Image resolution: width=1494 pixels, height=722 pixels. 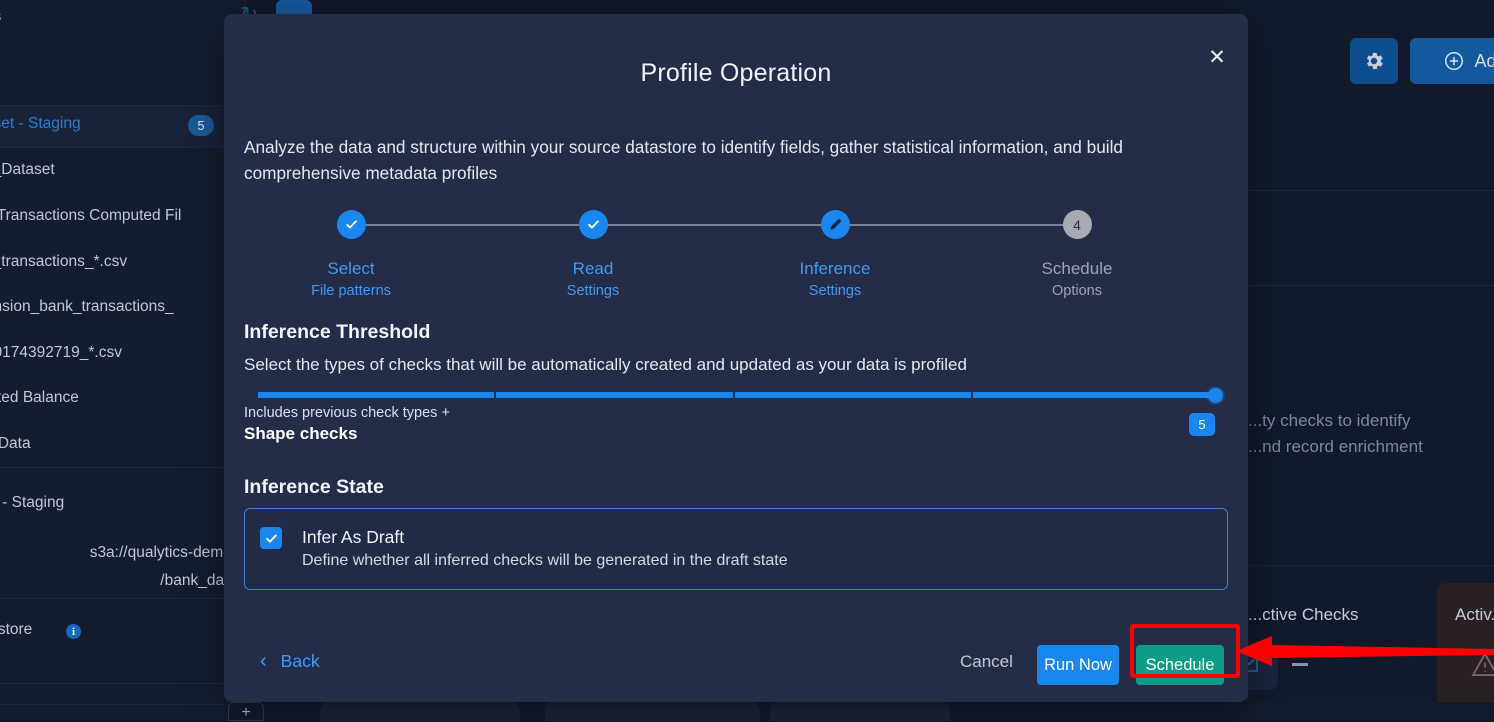 What do you see at coordinates (353, 537) in the screenshot?
I see `infer-as-draft-label: Infer As Draft` at bounding box center [353, 537].